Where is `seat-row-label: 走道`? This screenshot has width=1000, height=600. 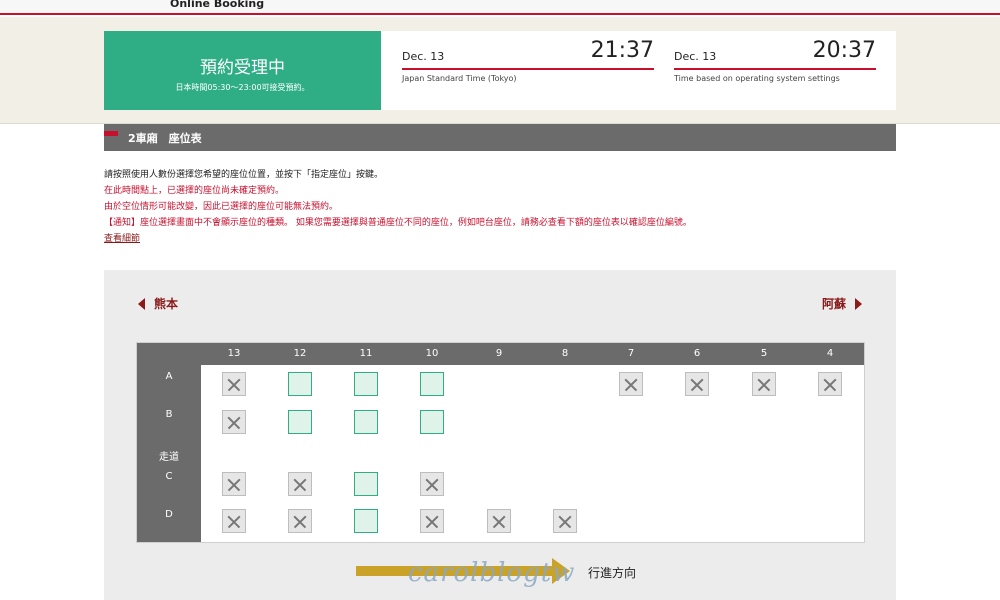 seat-row-label: 走道 is located at coordinates (169, 457).